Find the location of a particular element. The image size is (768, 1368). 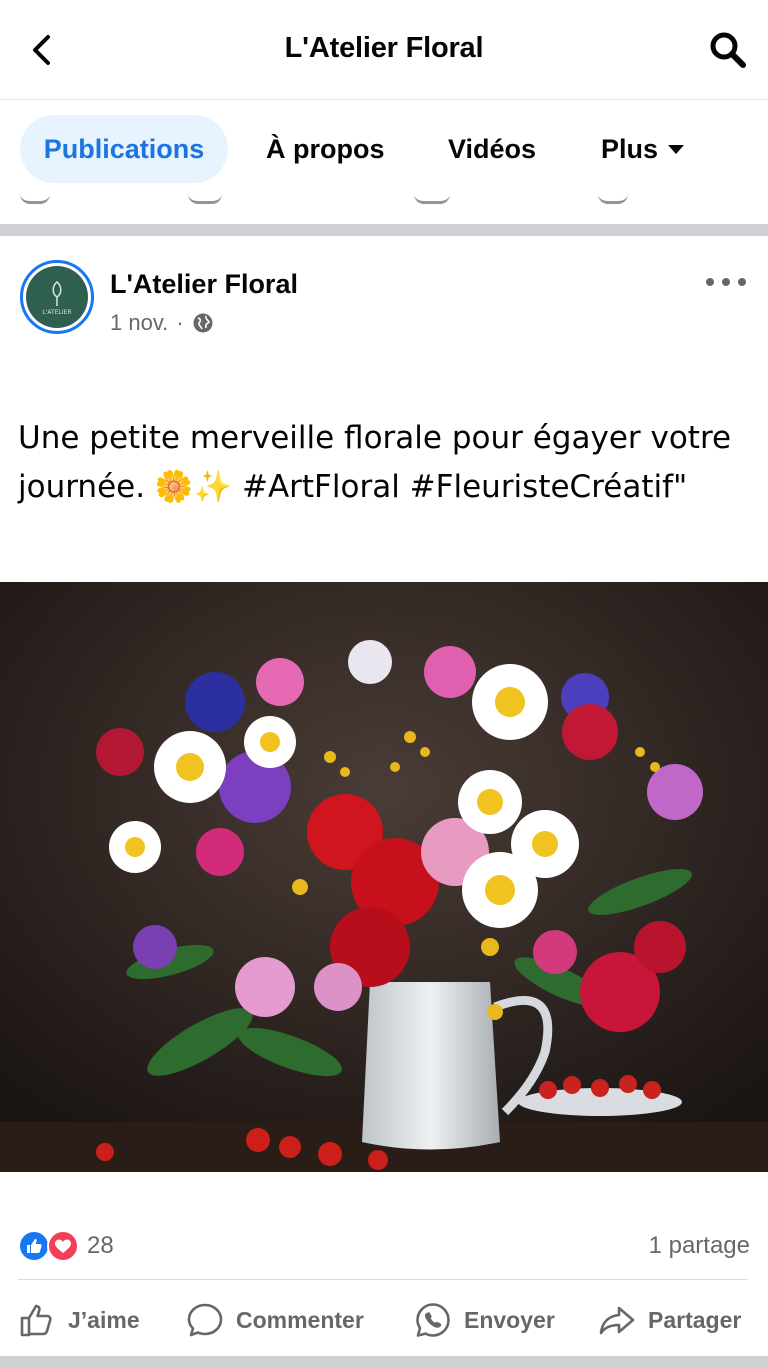

caret-down-icon is located at coordinates (676, 149).